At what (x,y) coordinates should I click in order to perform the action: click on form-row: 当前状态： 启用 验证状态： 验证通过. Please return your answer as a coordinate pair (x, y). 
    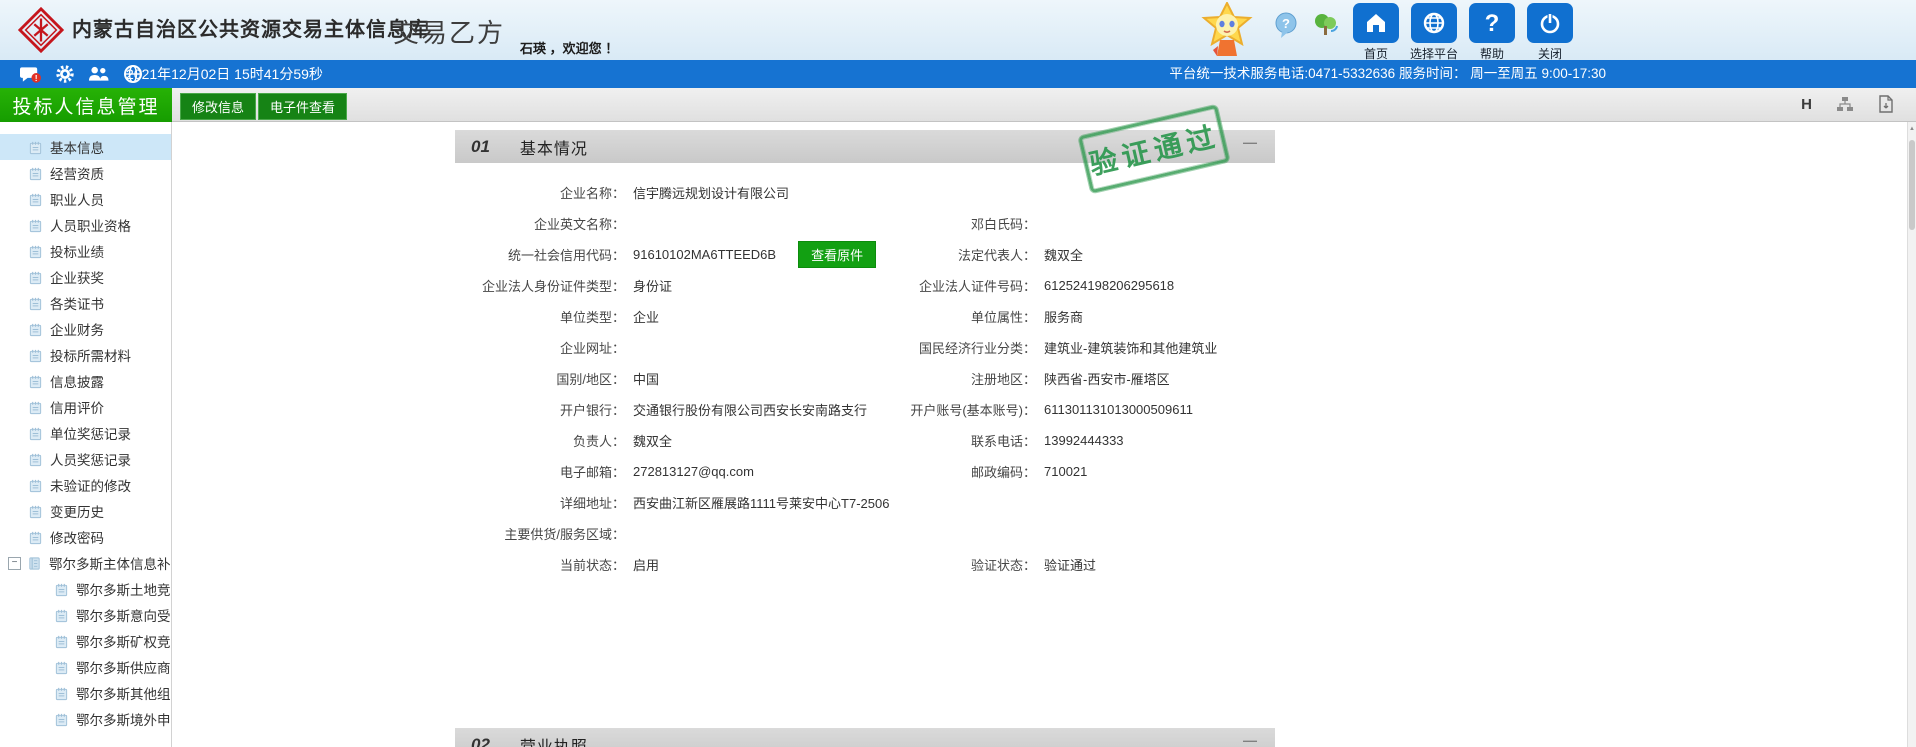
    Looking at the image, I should click on (865, 564).